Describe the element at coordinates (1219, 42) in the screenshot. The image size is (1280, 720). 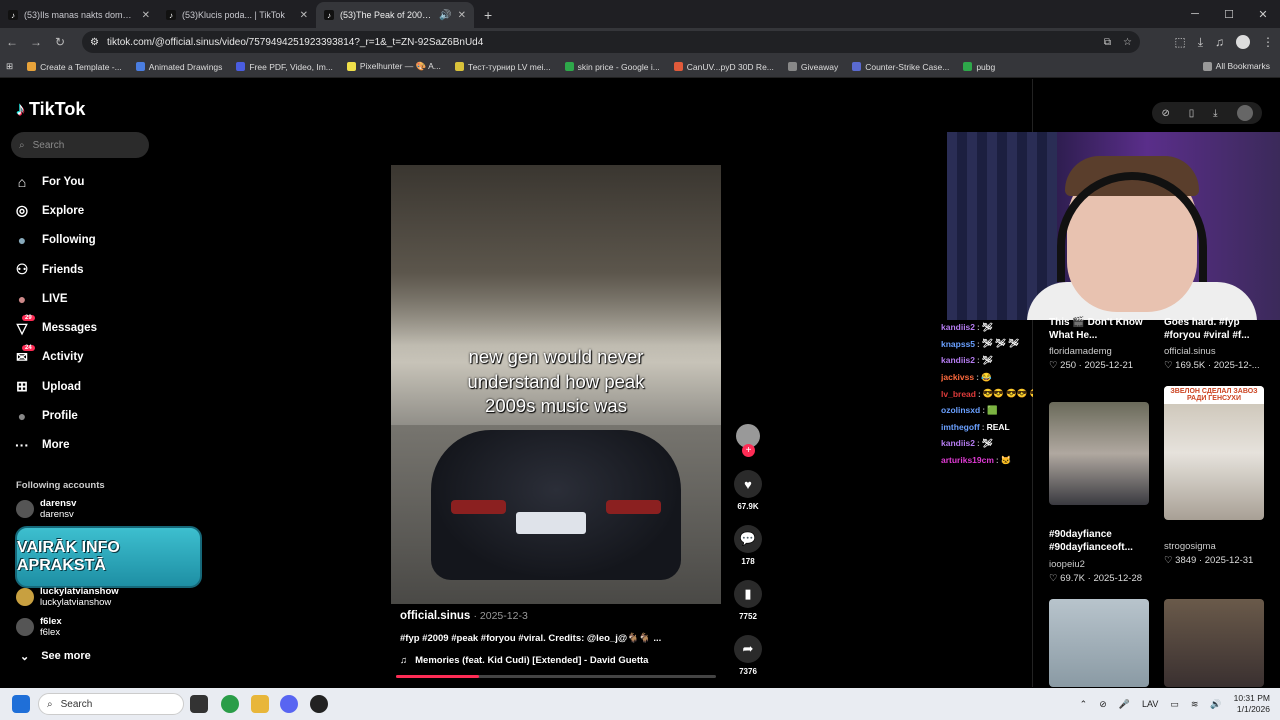
I see `media-icon: ♫` at that location.